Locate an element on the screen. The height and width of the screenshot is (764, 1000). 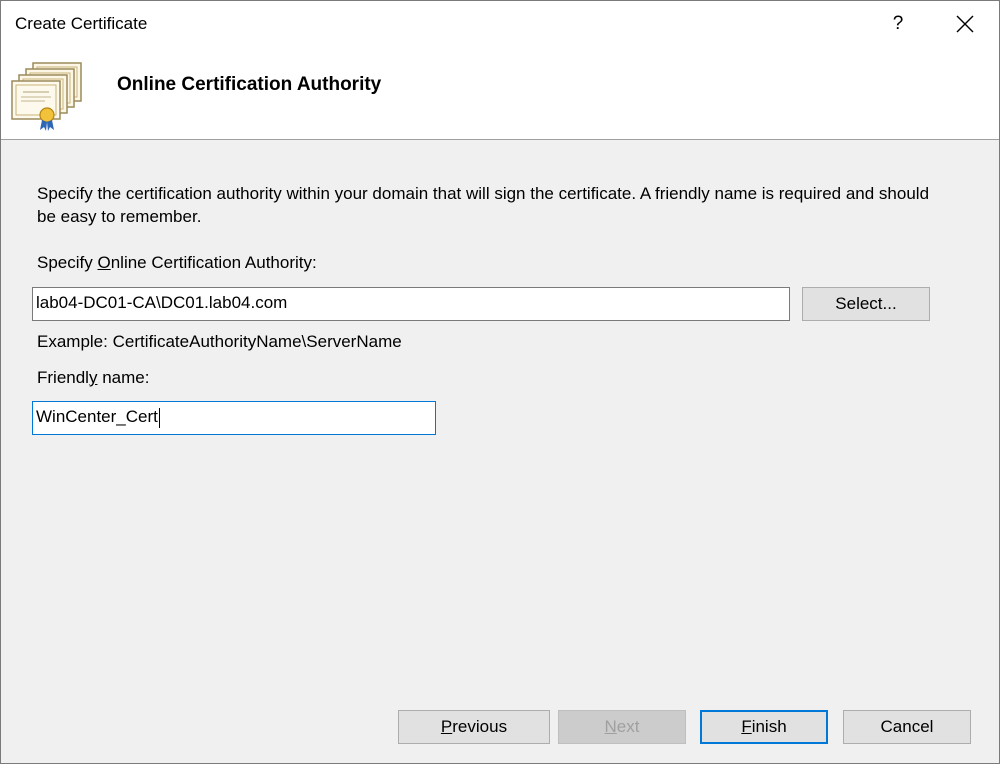
finish-label-rest: inish is located at coordinates (769, 726).